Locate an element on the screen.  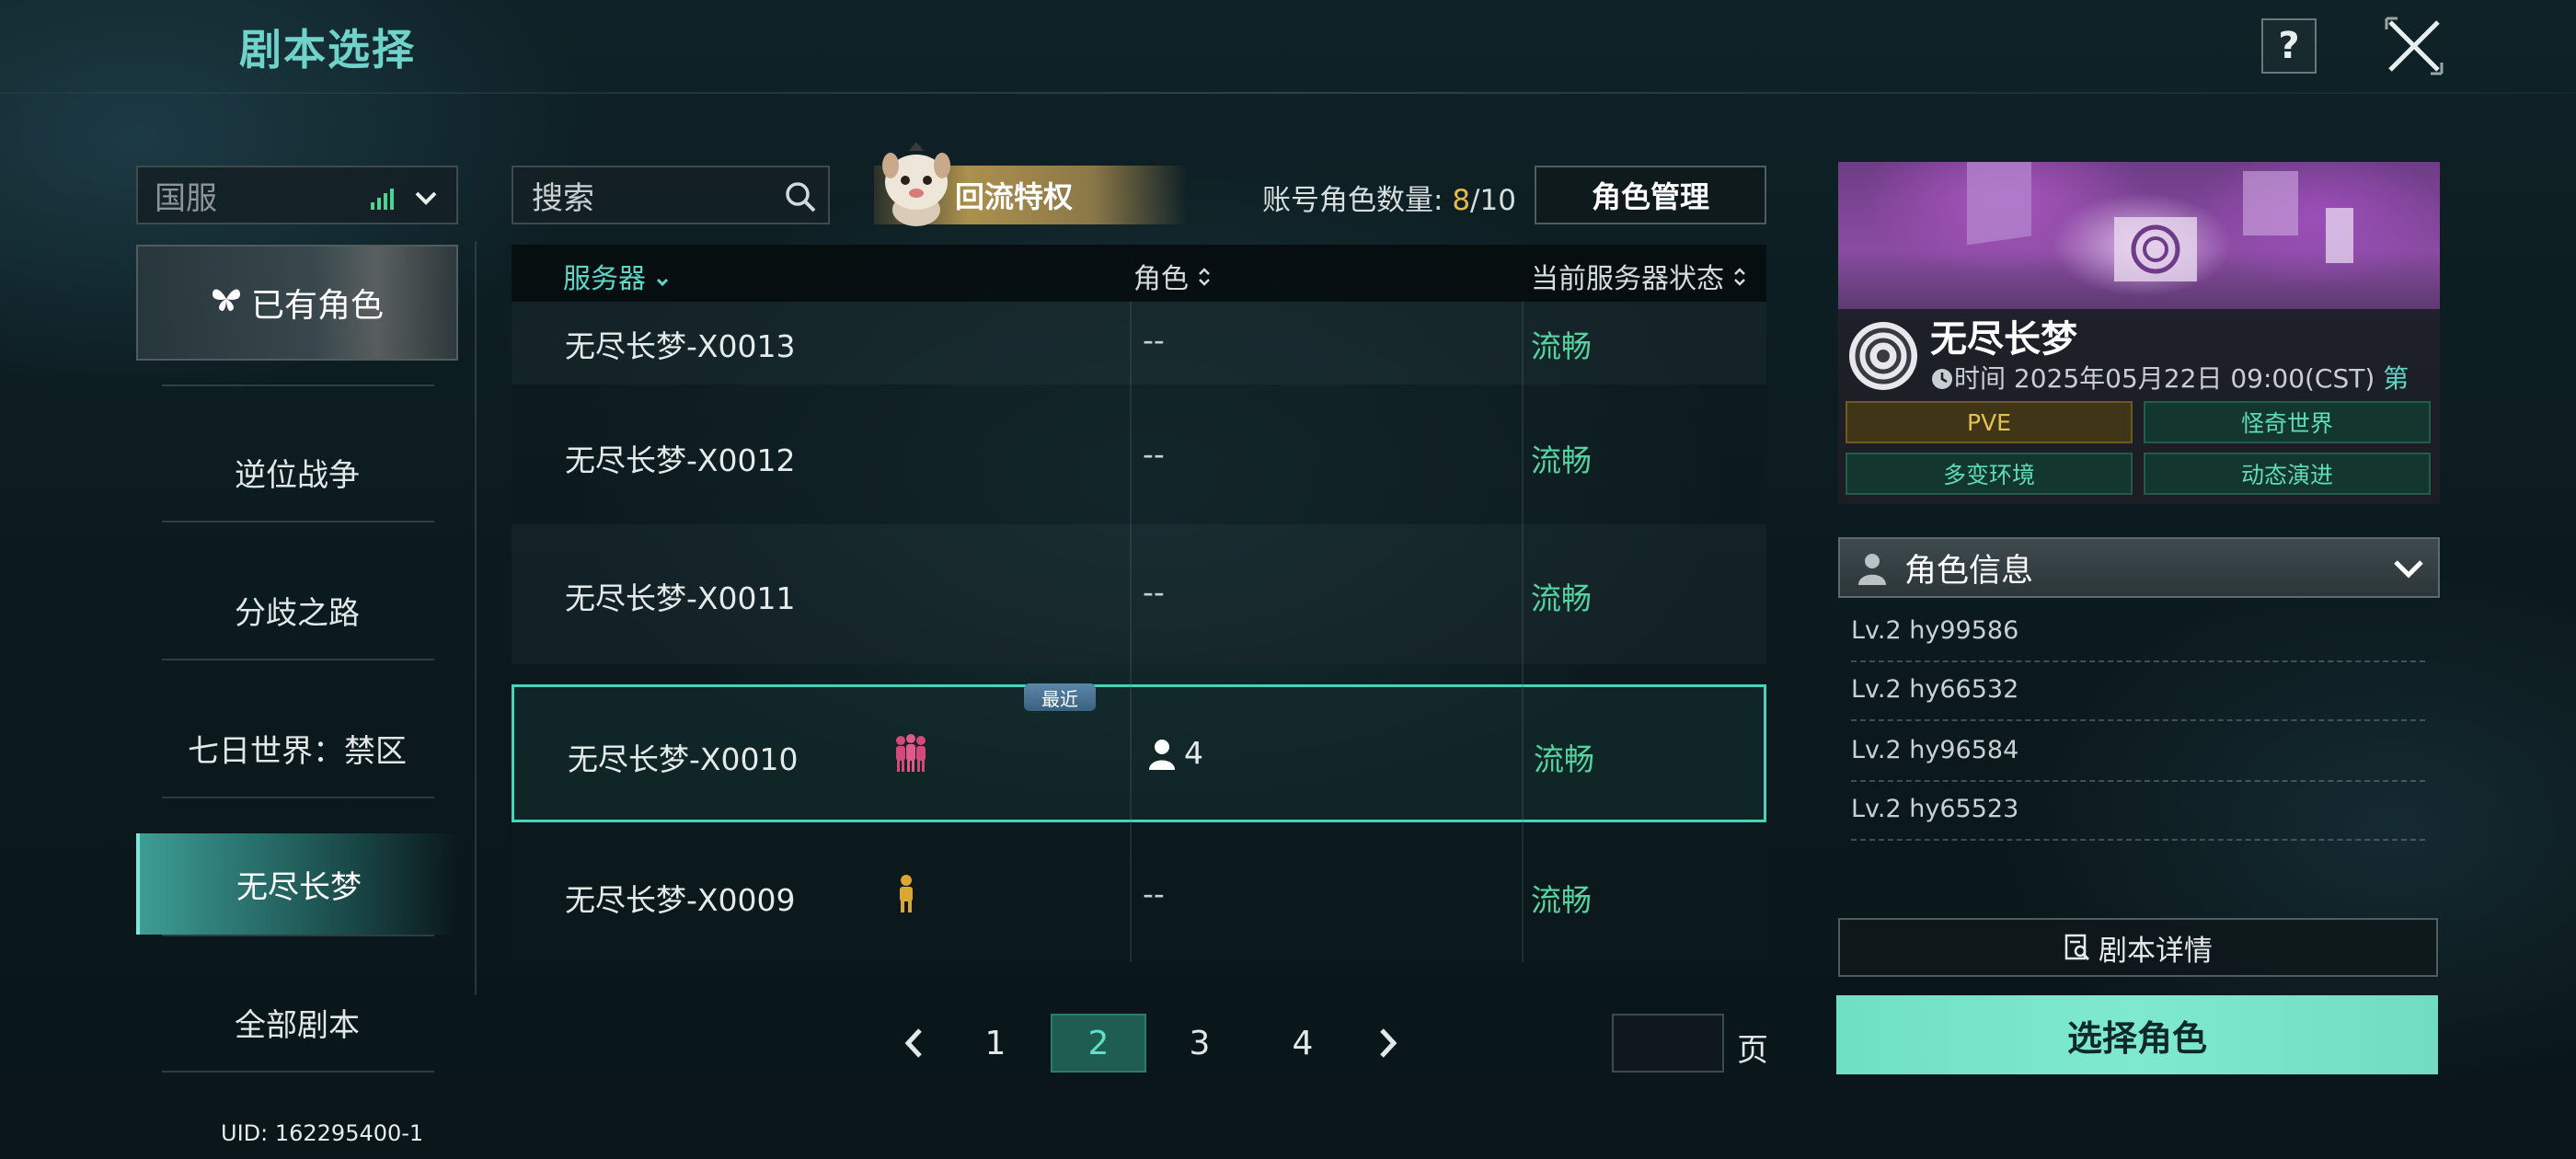
sidebar-item-all-scripts: 全部剧本 is located at coordinates (297, 1022).